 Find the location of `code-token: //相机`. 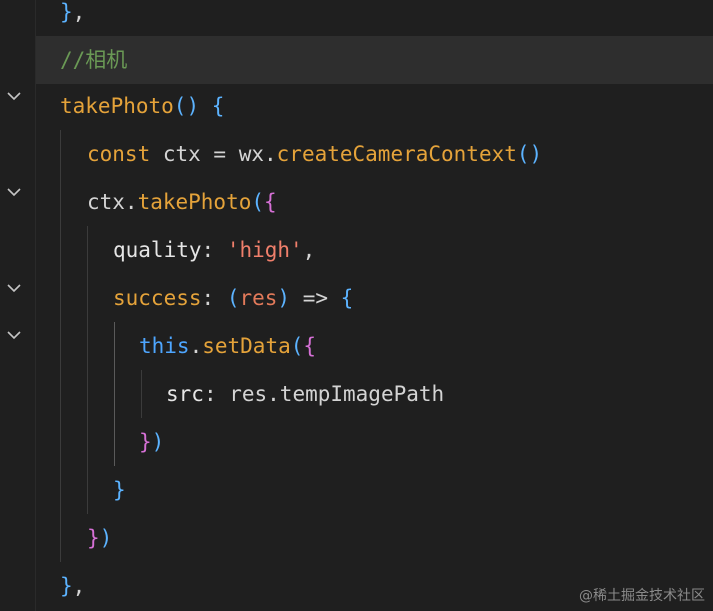

code-token: //相机 is located at coordinates (94, 60).